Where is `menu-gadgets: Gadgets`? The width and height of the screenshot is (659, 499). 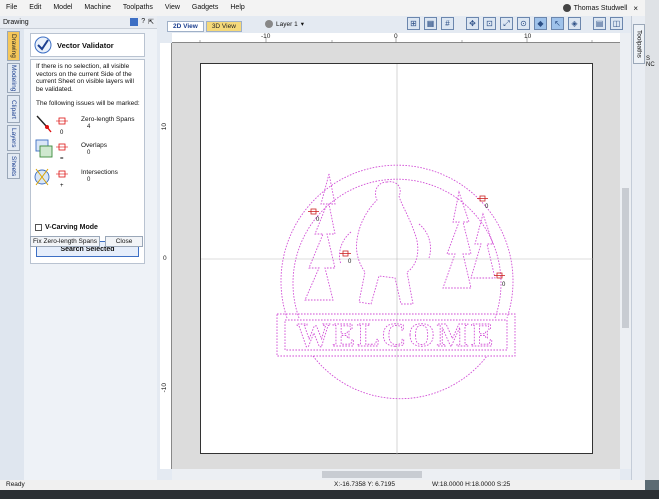
menu-gadgets: Gadgets is located at coordinates (205, 8).